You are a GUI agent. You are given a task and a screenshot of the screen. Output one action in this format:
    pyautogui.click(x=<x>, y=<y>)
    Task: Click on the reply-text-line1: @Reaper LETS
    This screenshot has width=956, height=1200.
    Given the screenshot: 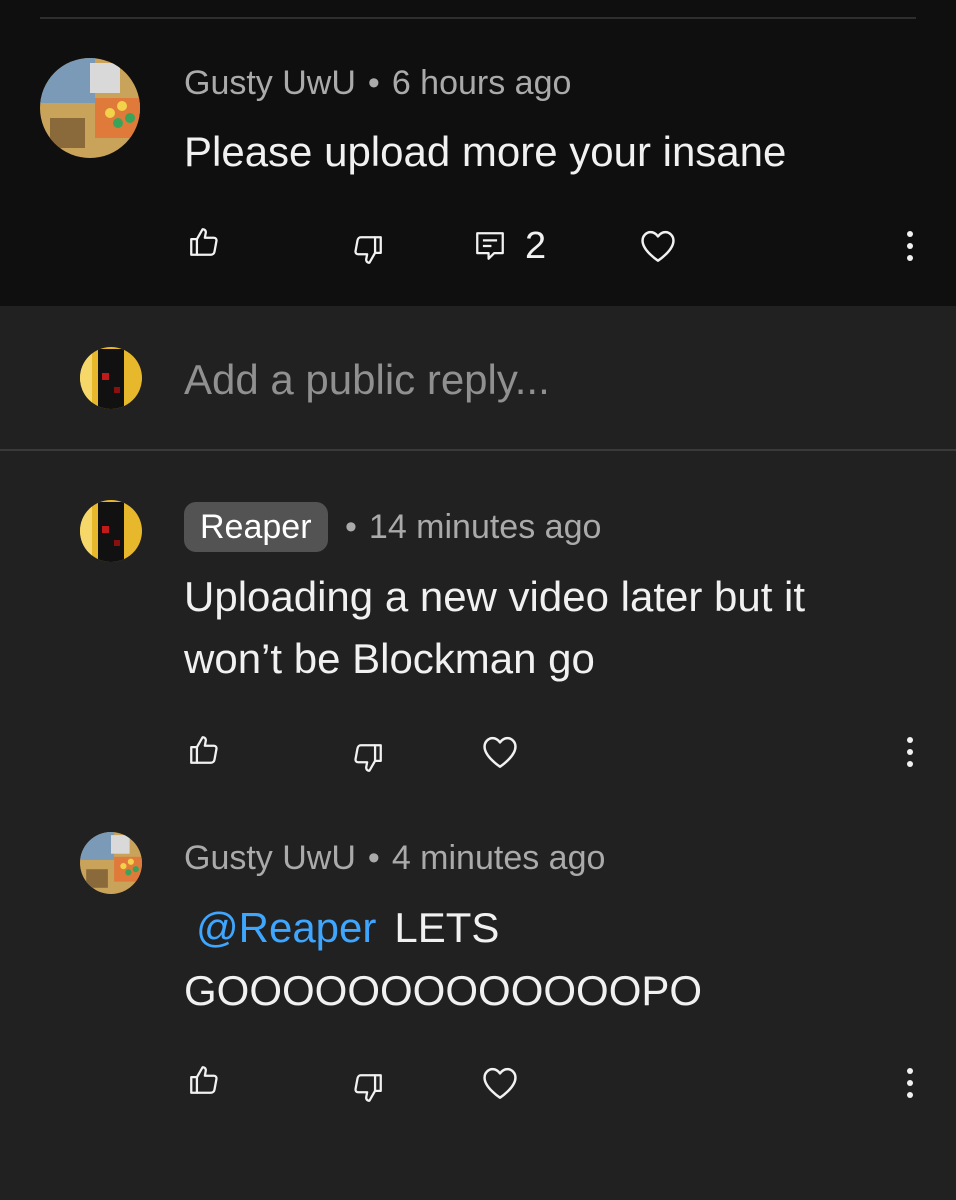 What is the action you would take?
    pyautogui.click(x=341, y=928)
    